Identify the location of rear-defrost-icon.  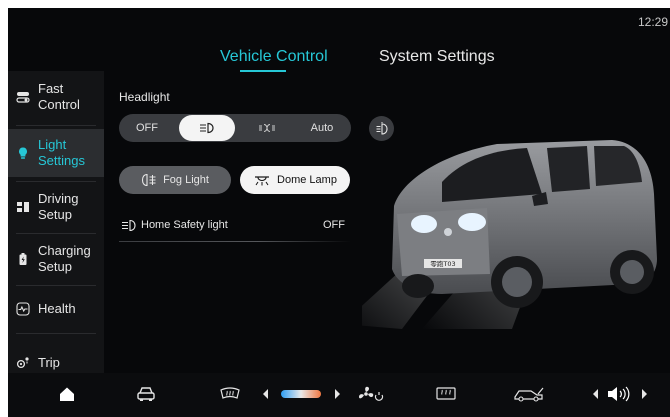
(230, 394).